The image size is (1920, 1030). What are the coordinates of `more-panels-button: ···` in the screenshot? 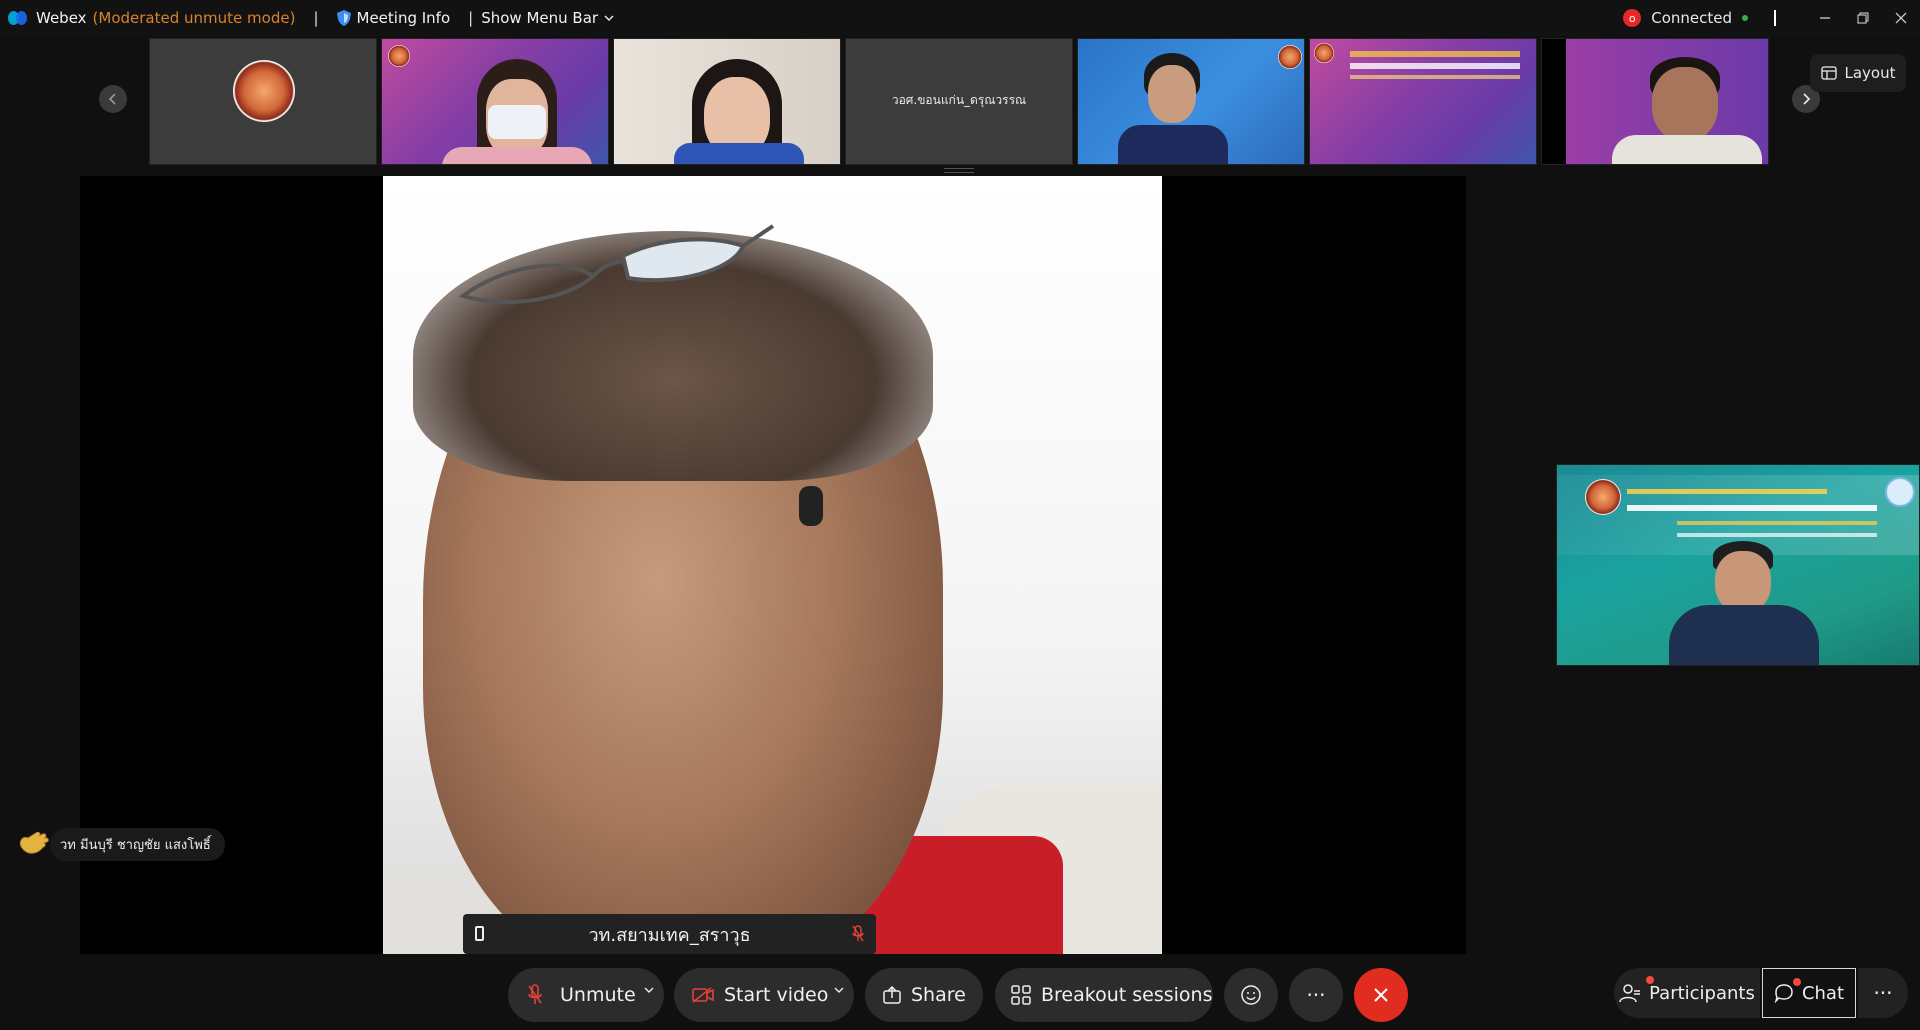 It's located at (1883, 993).